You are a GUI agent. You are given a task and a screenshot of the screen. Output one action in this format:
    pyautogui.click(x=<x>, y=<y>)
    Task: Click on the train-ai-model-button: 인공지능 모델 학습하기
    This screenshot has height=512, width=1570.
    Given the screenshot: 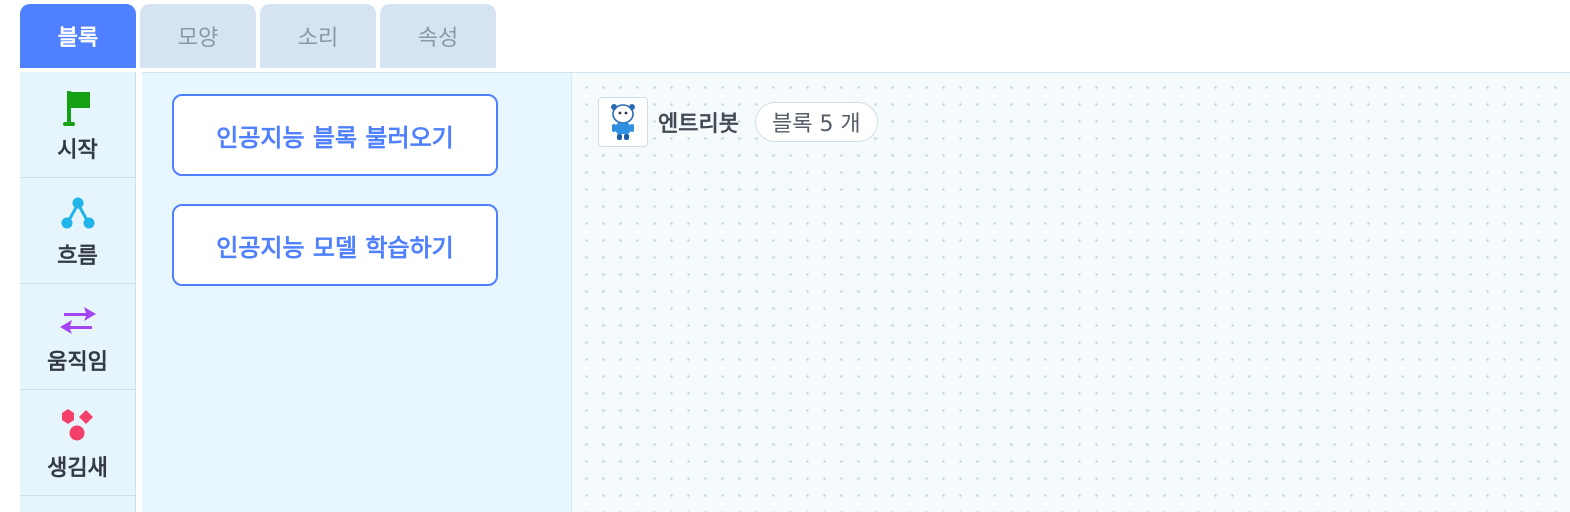 What is the action you would take?
    pyautogui.click(x=335, y=245)
    